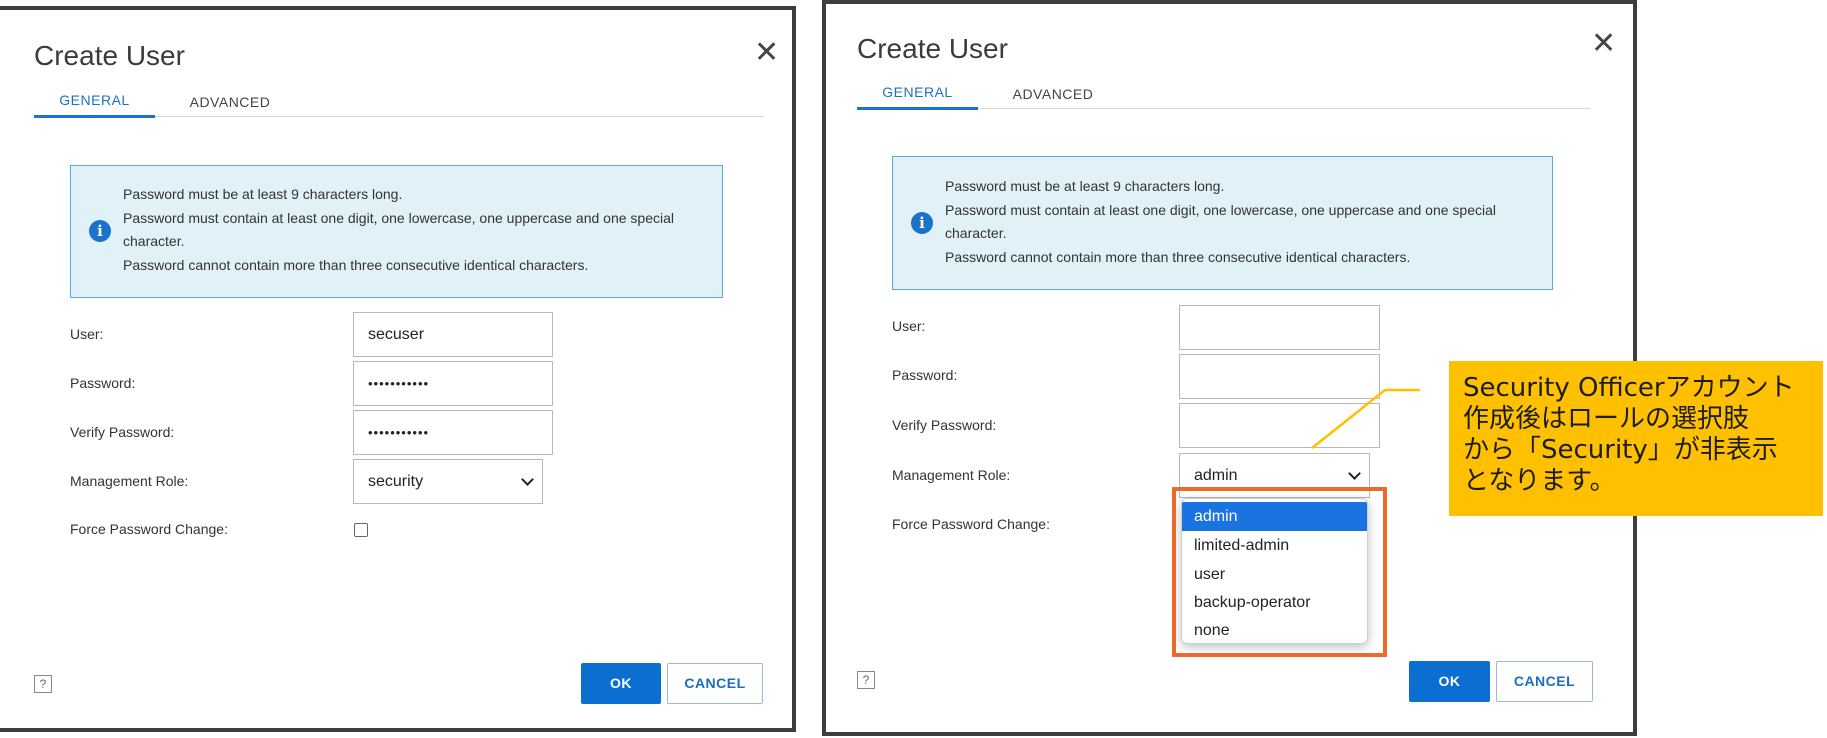 The image size is (1827, 738). Describe the element at coordinates (1606, 419) in the screenshot. I see `callout-line: 作成後はロールの選択肢` at that location.